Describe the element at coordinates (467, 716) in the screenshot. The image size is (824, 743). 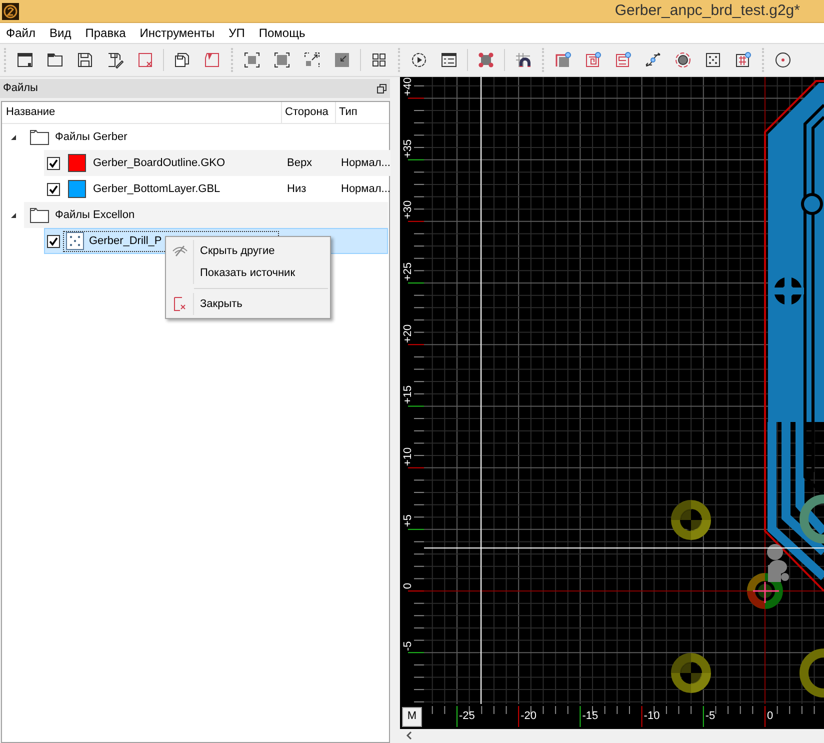
I see `ruler-label: -25` at that location.